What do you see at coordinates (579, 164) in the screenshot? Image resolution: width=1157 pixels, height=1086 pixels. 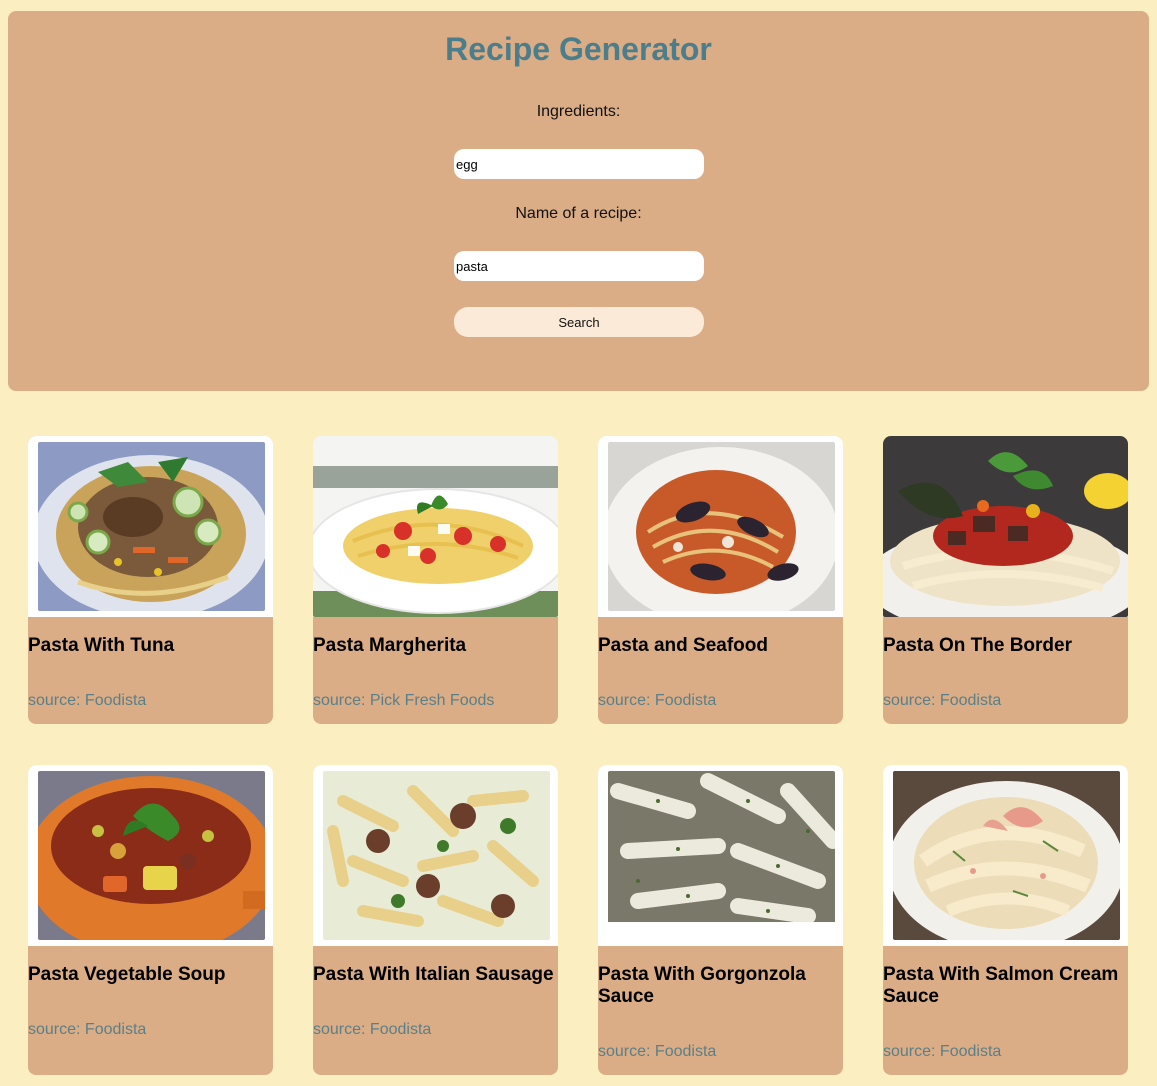 I see `ingredients-input` at bounding box center [579, 164].